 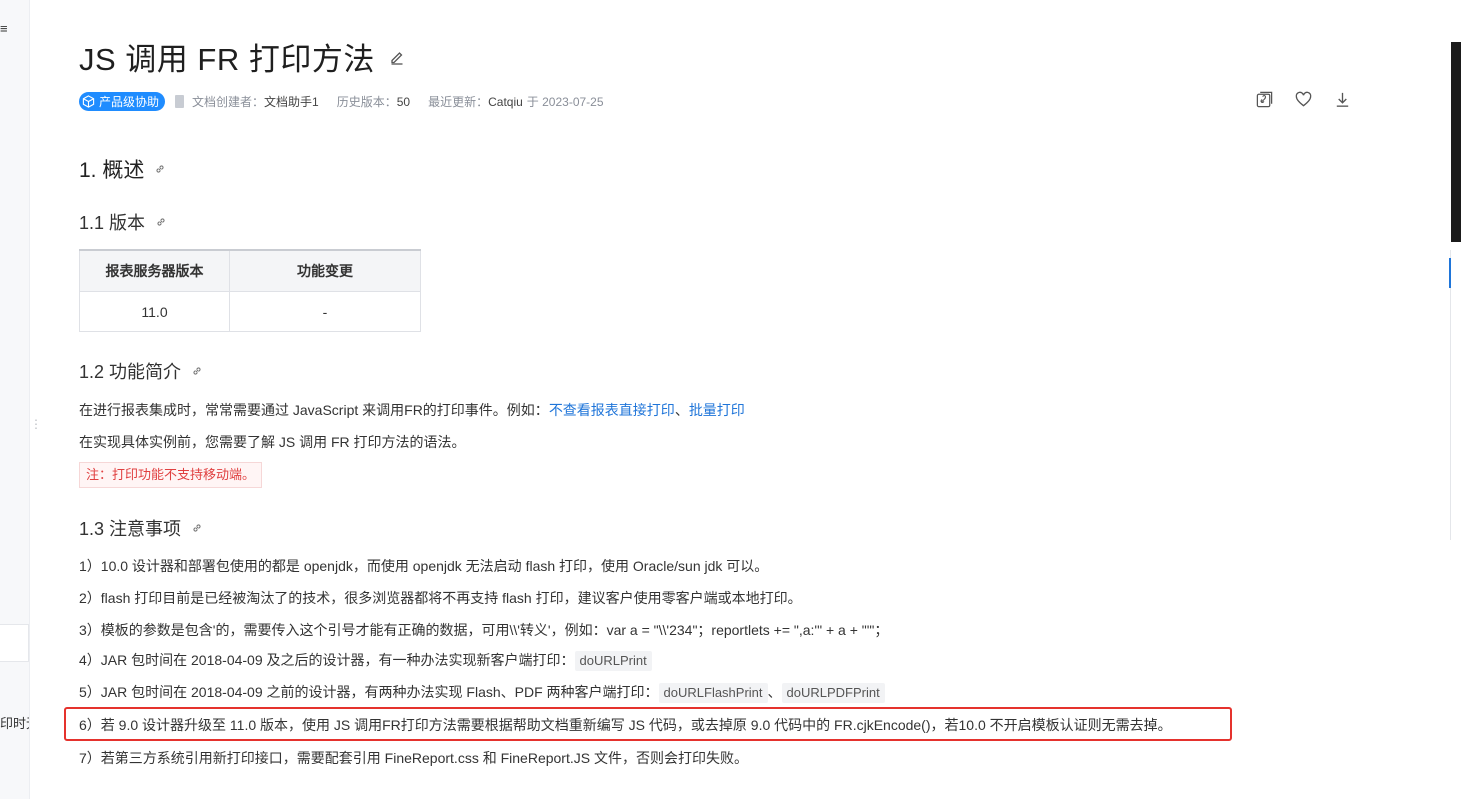 I want to click on code-snippet: doURLPrint, so click(x=613, y=661).